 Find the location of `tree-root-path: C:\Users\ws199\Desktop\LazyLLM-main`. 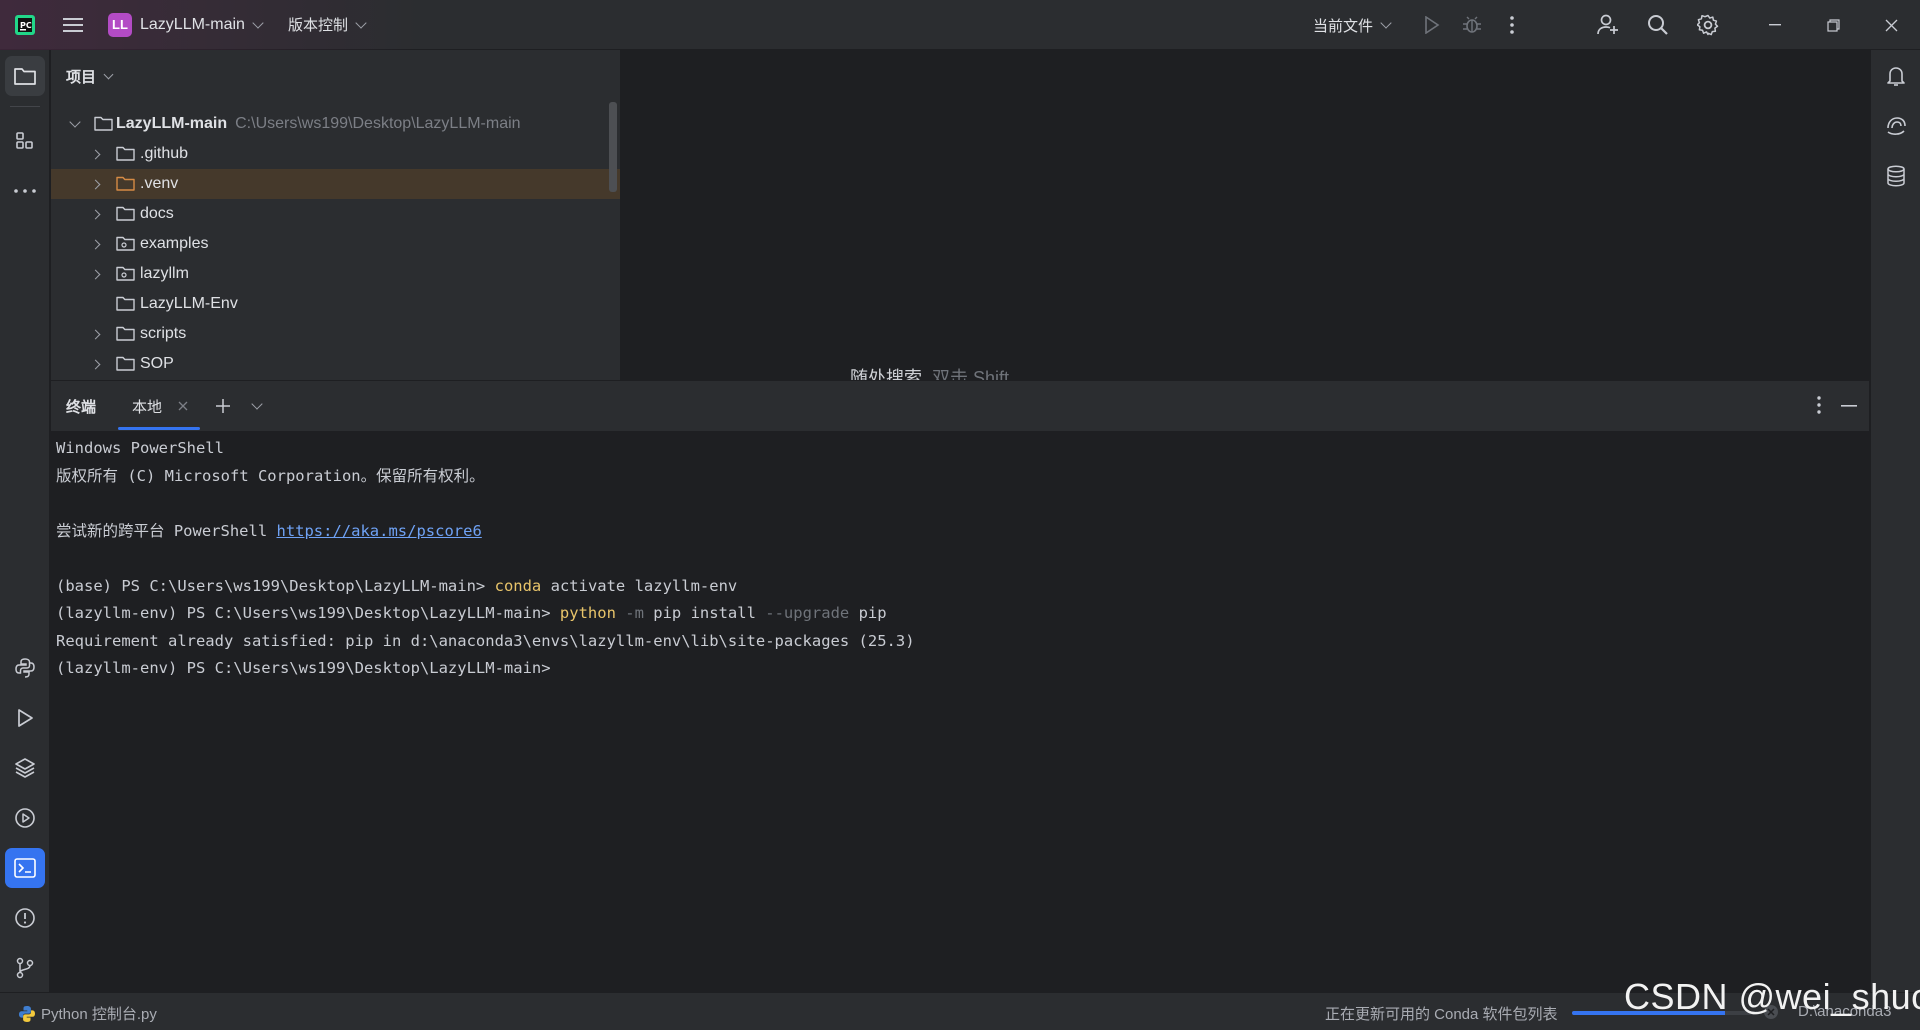

tree-root-path: C:\Users\ws199\Desktop\LazyLLM-main is located at coordinates (378, 123).